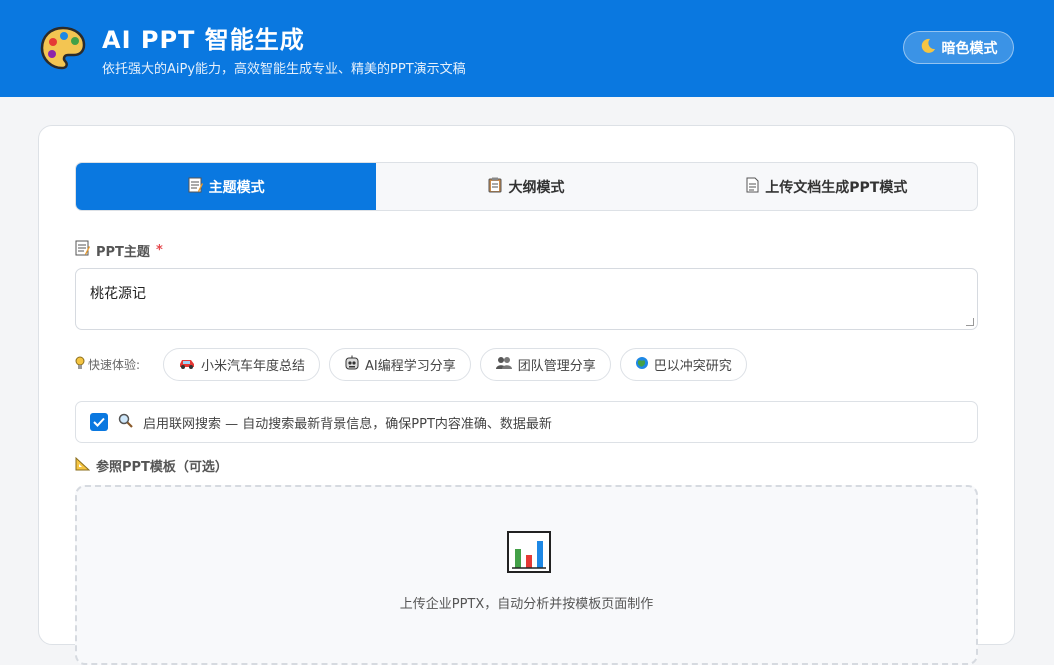  What do you see at coordinates (284, 69) in the screenshot?
I see `app-subtitle: 依托强大的AiPy能力，高效智能生成专业、精美的PPT演示文稿` at bounding box center [284, 69].